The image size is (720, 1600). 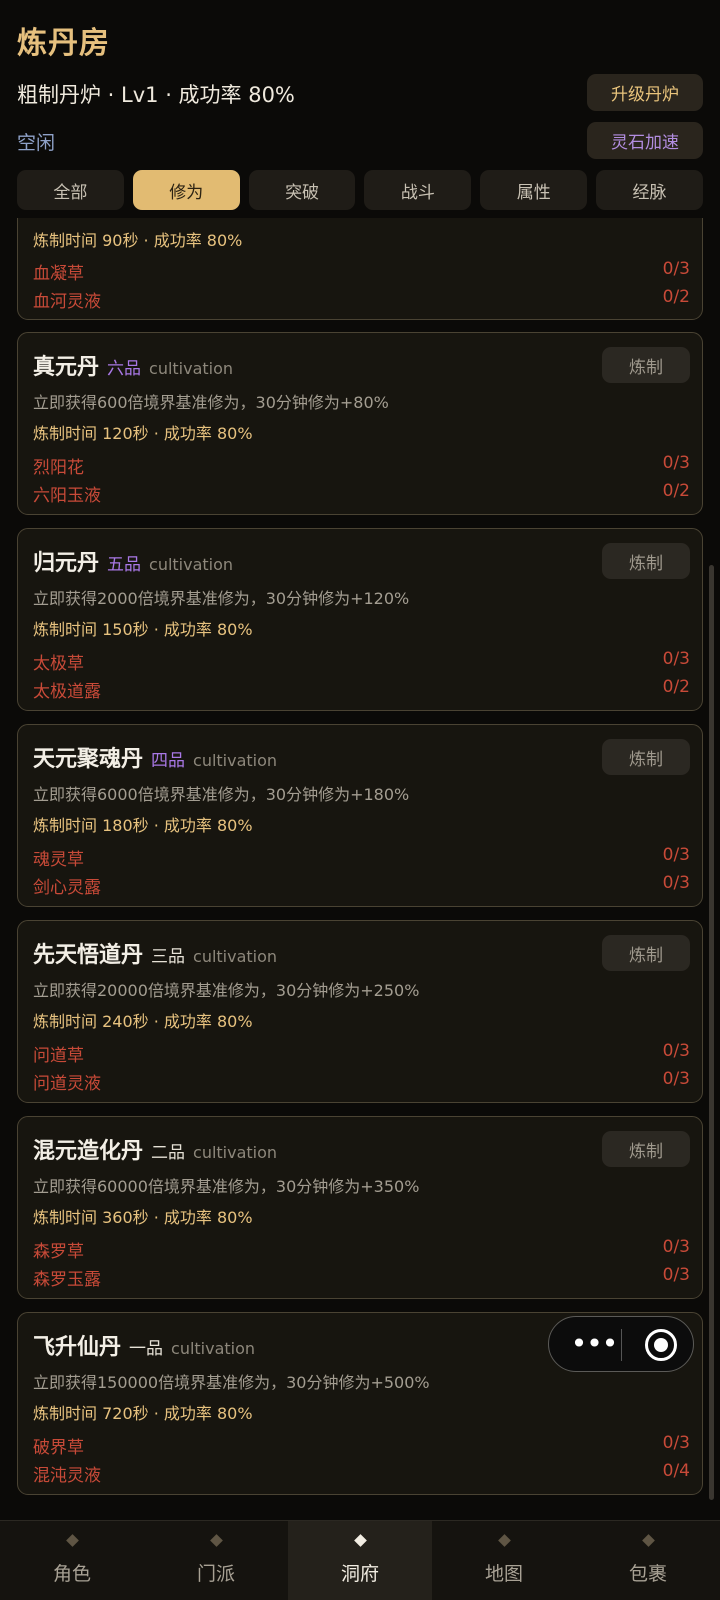 I want to click on furnace-info: 粗制丹炉 · Lv1 · 成功率 80%, so click(x=156, y=95).